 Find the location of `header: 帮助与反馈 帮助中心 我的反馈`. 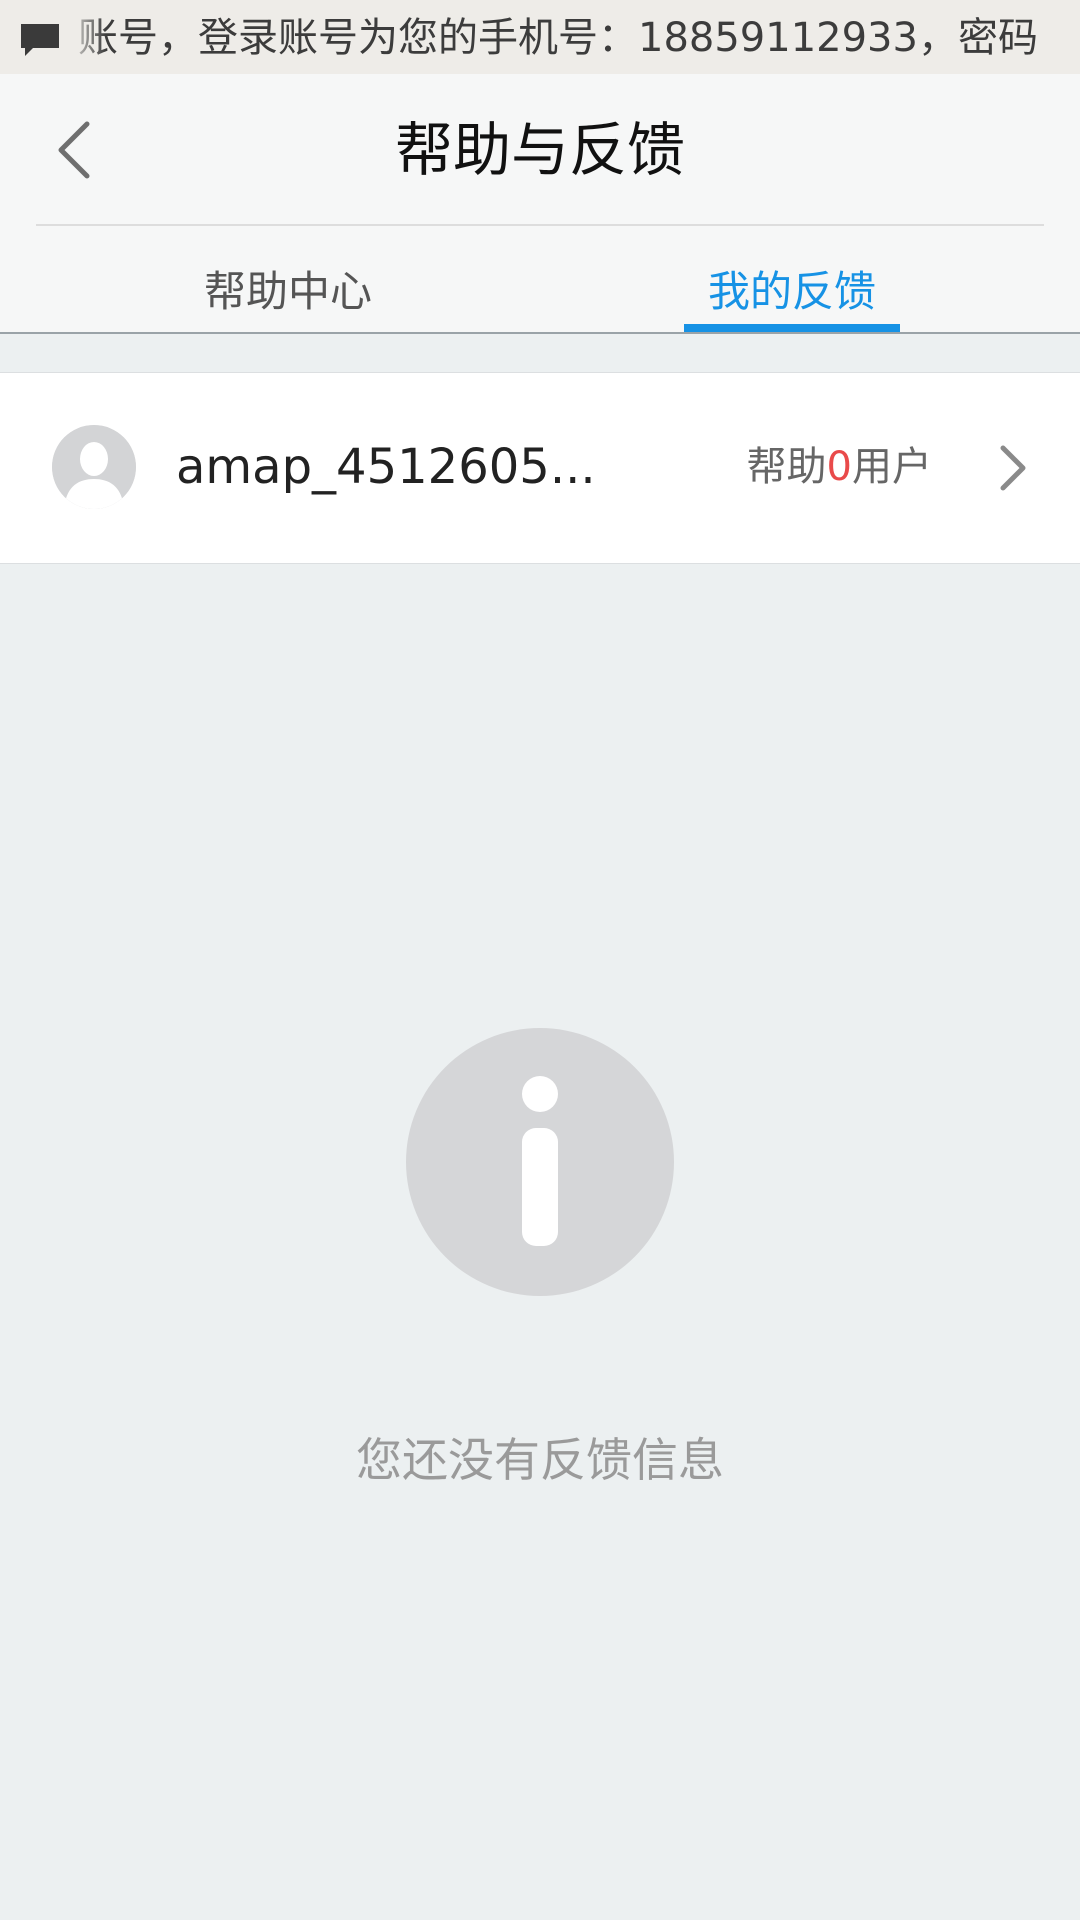

header: 帮助与反馈 帮助中心 我的反馈 is located at coordinates (540, 204).